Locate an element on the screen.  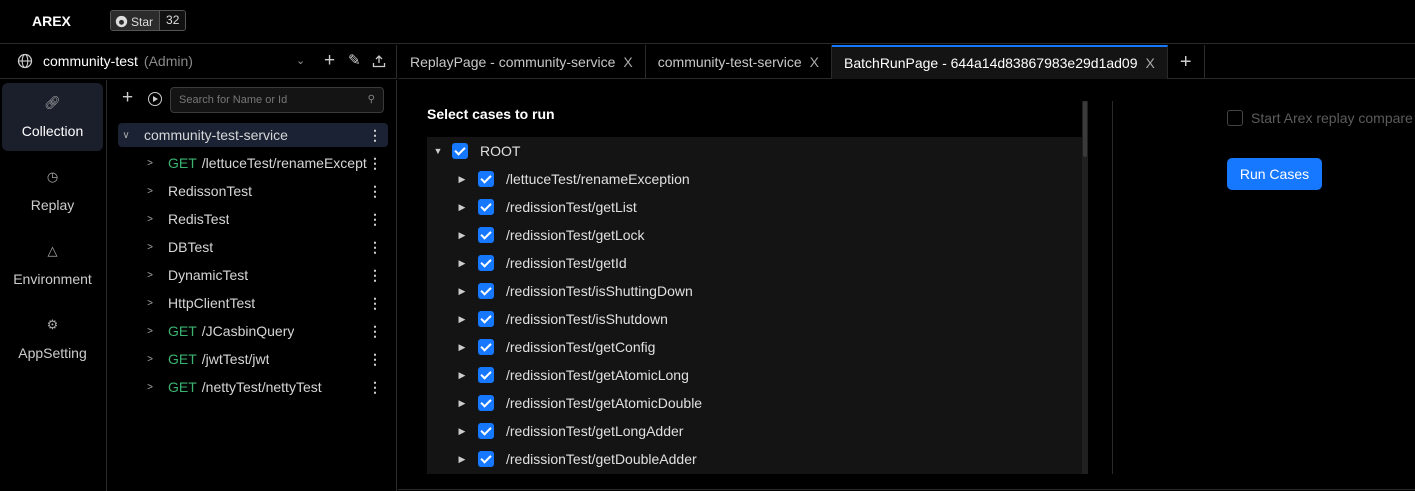
gear-icon: ⚙ is located at coordinates (52, 324).